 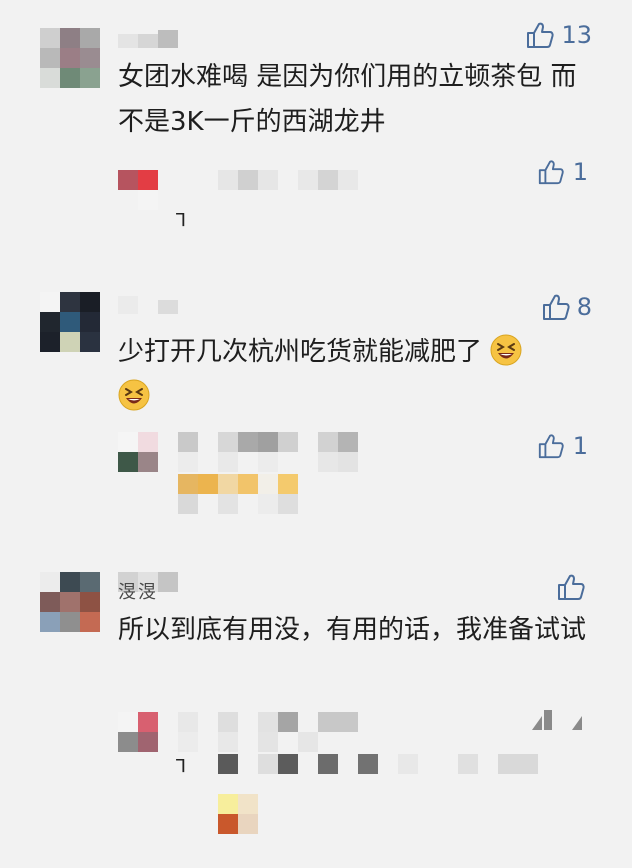 I want to click on reply-icons-blurred, so click(x=562, y=720).